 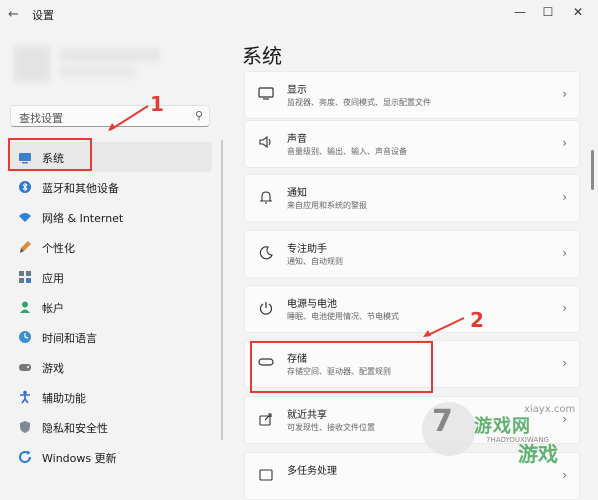 What do you see at coordinates (550, 409) in the screenshot?
I see `watermark-domain: xiayx.com` at bounding box center [550, 409].